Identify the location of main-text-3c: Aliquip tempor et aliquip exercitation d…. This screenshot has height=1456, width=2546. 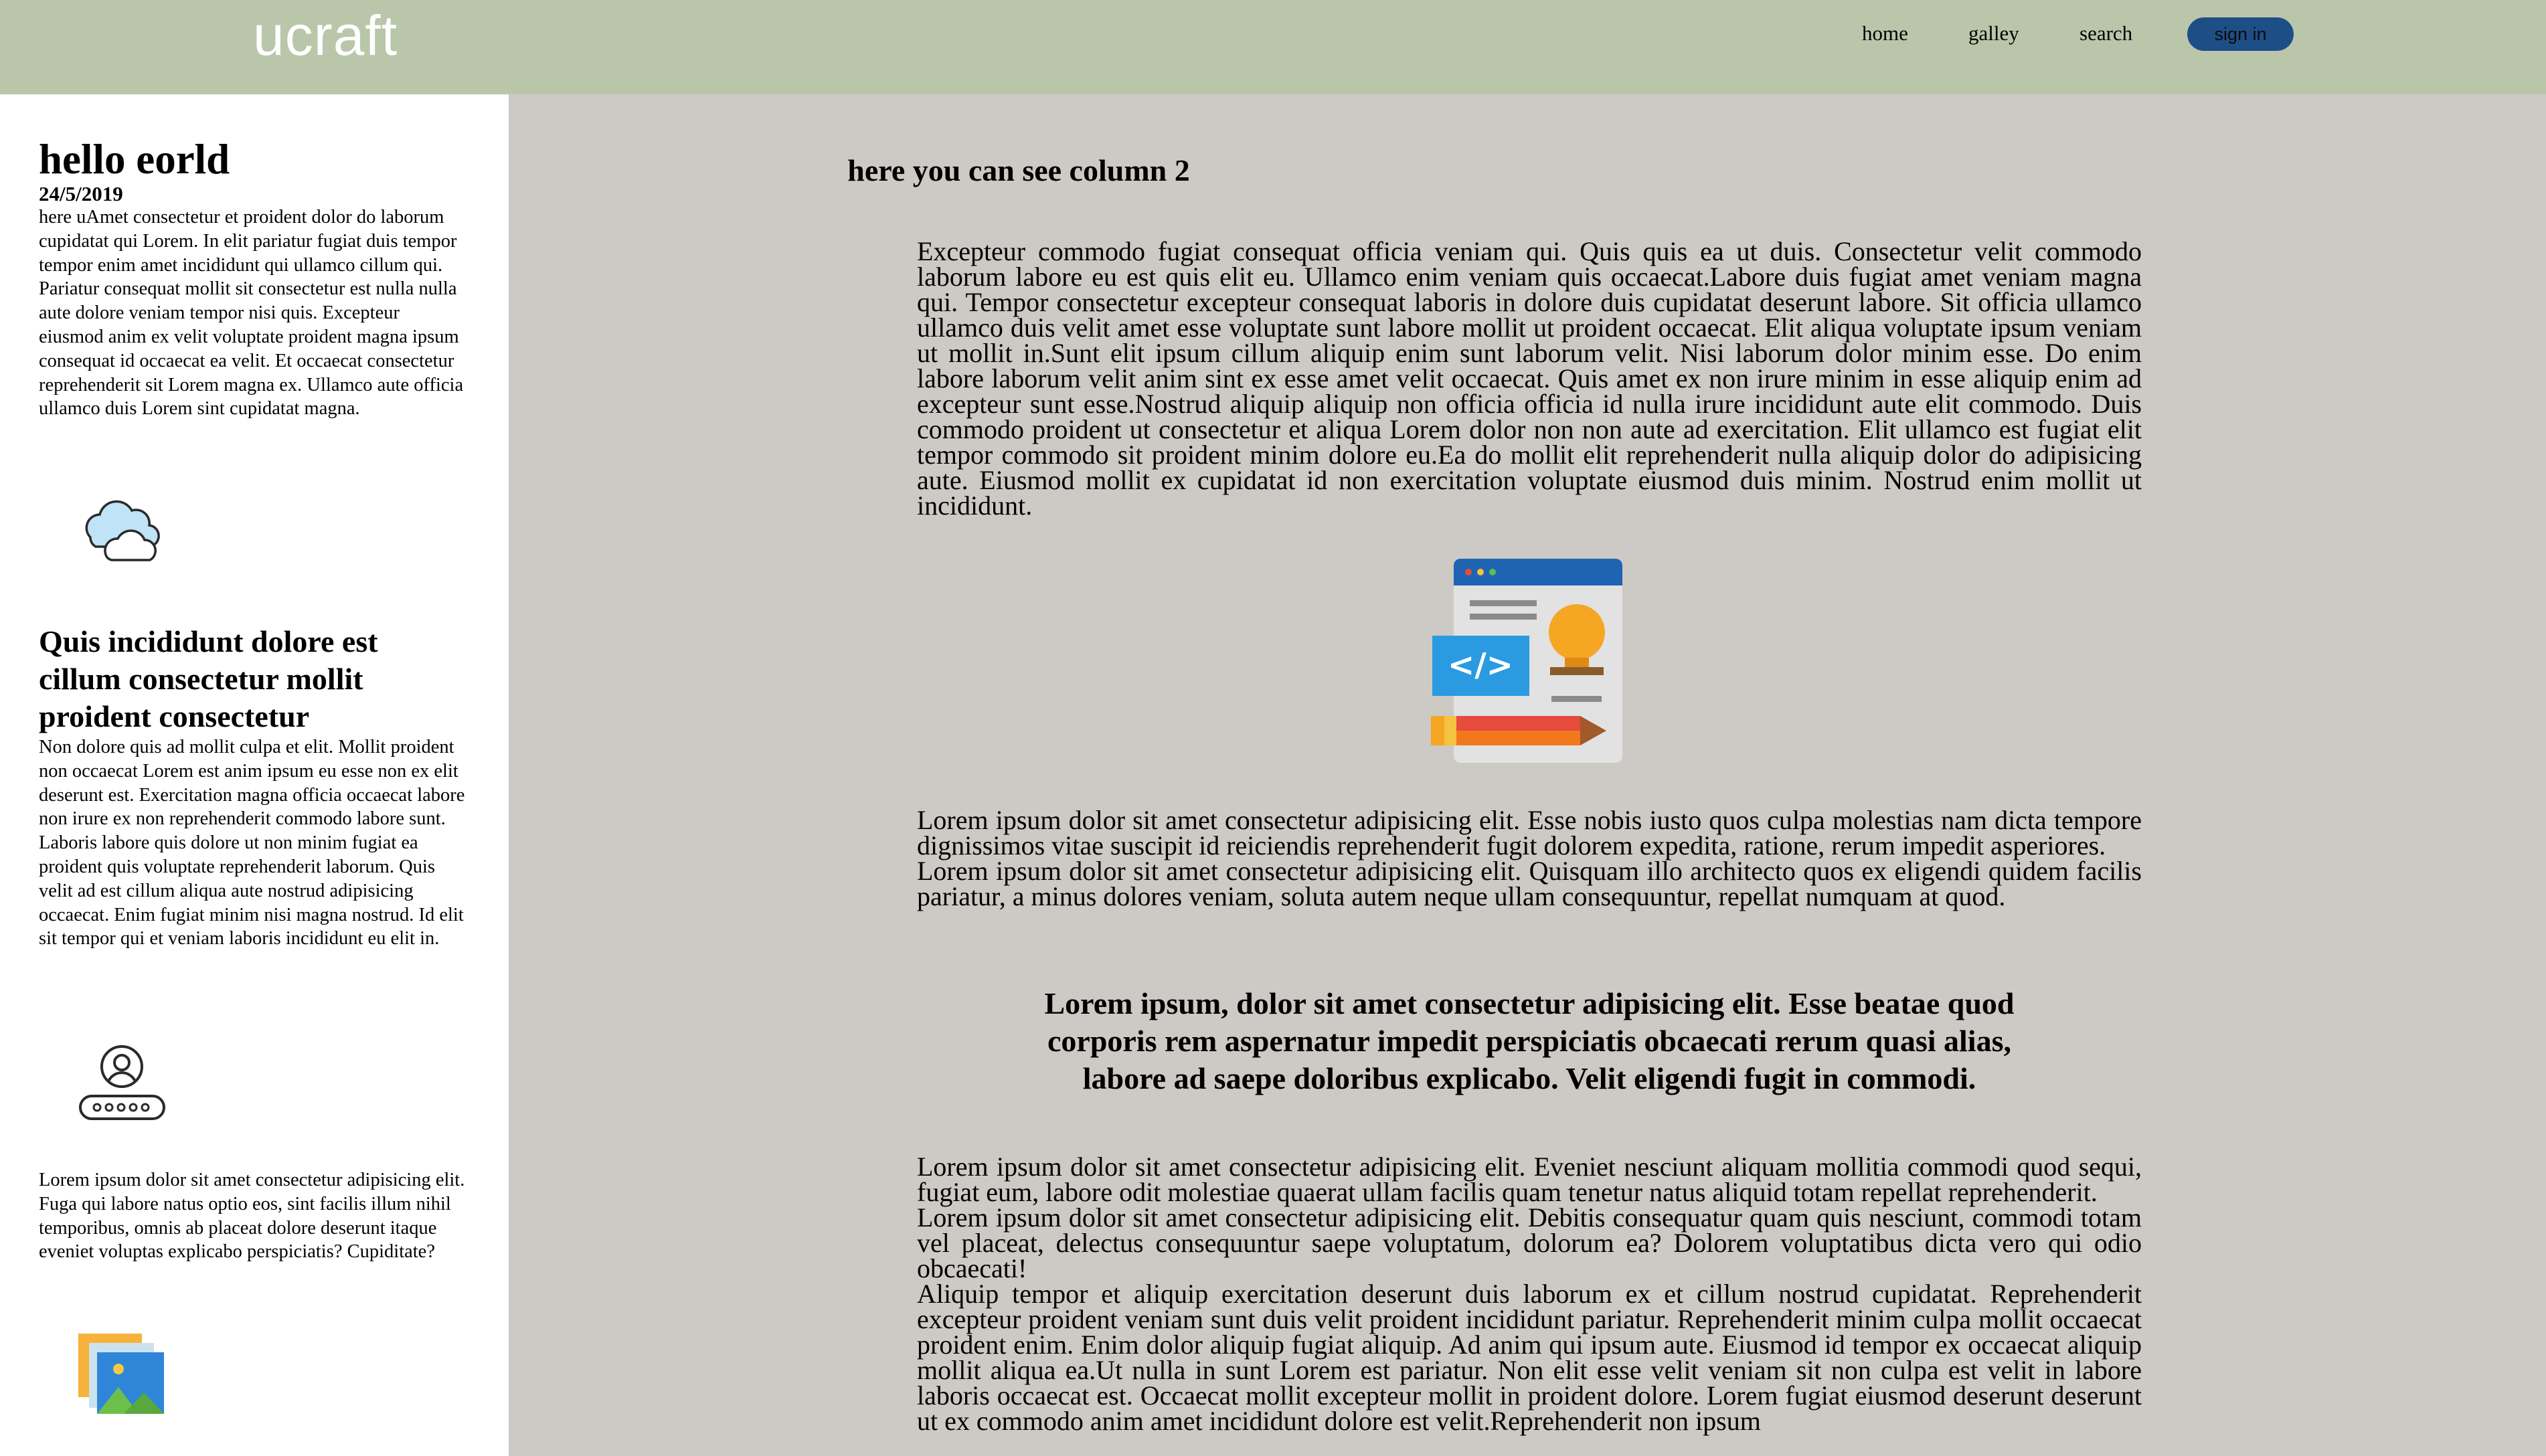
(1529, 1357).